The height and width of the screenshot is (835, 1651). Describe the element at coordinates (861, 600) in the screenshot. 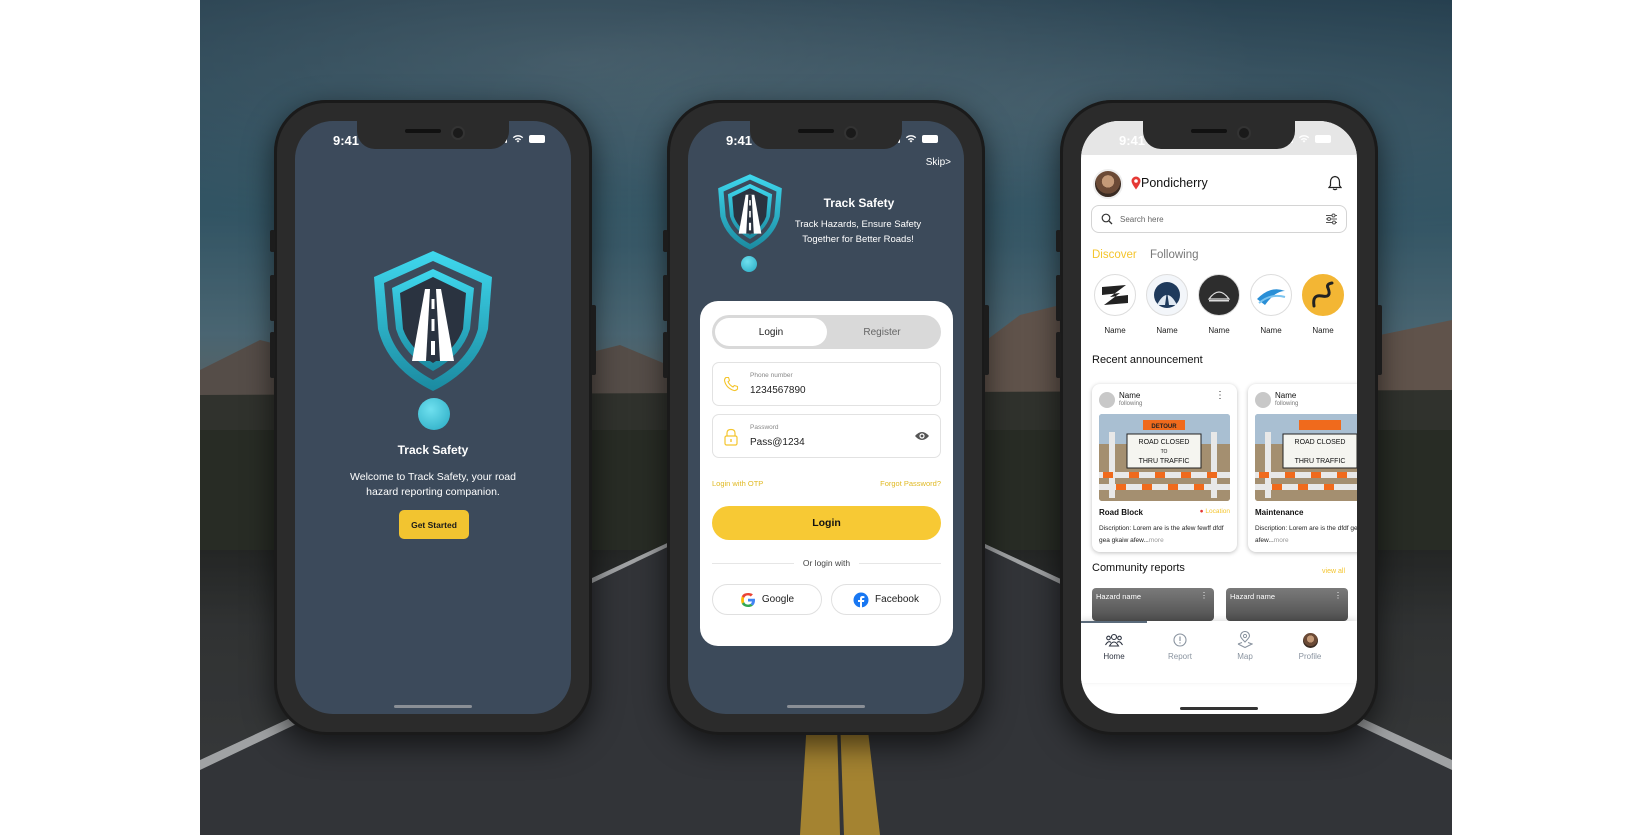

I see `facebook-icon` at that location.